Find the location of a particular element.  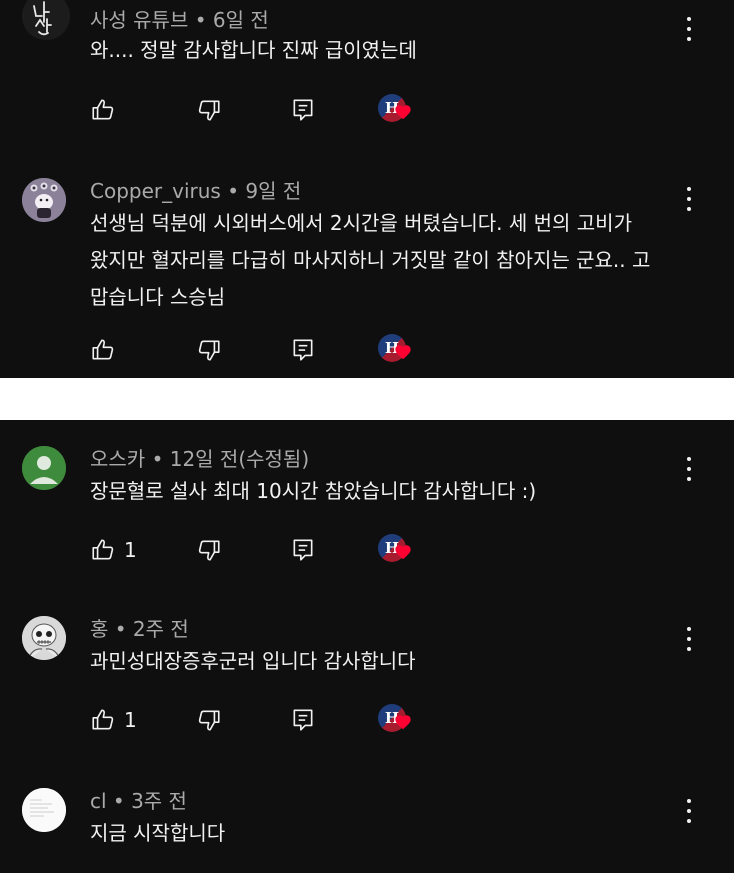

comment-author: 오스카 is located at coordinates (117, 459).